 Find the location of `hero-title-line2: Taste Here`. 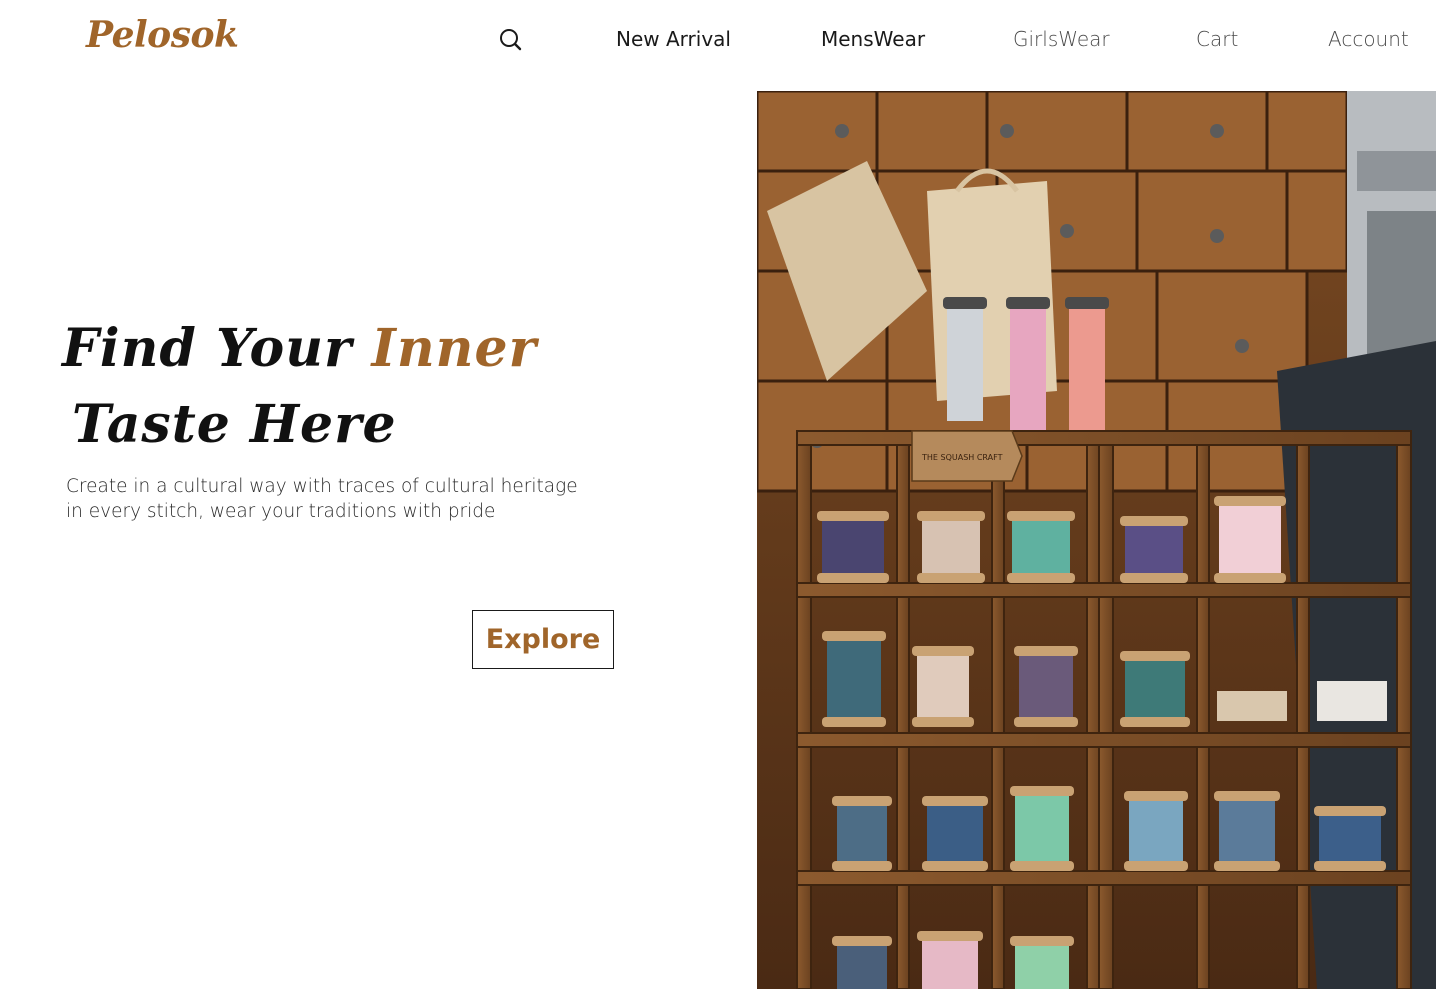

hero-title-line2: Taste Here is located at coordinates (234, 424).